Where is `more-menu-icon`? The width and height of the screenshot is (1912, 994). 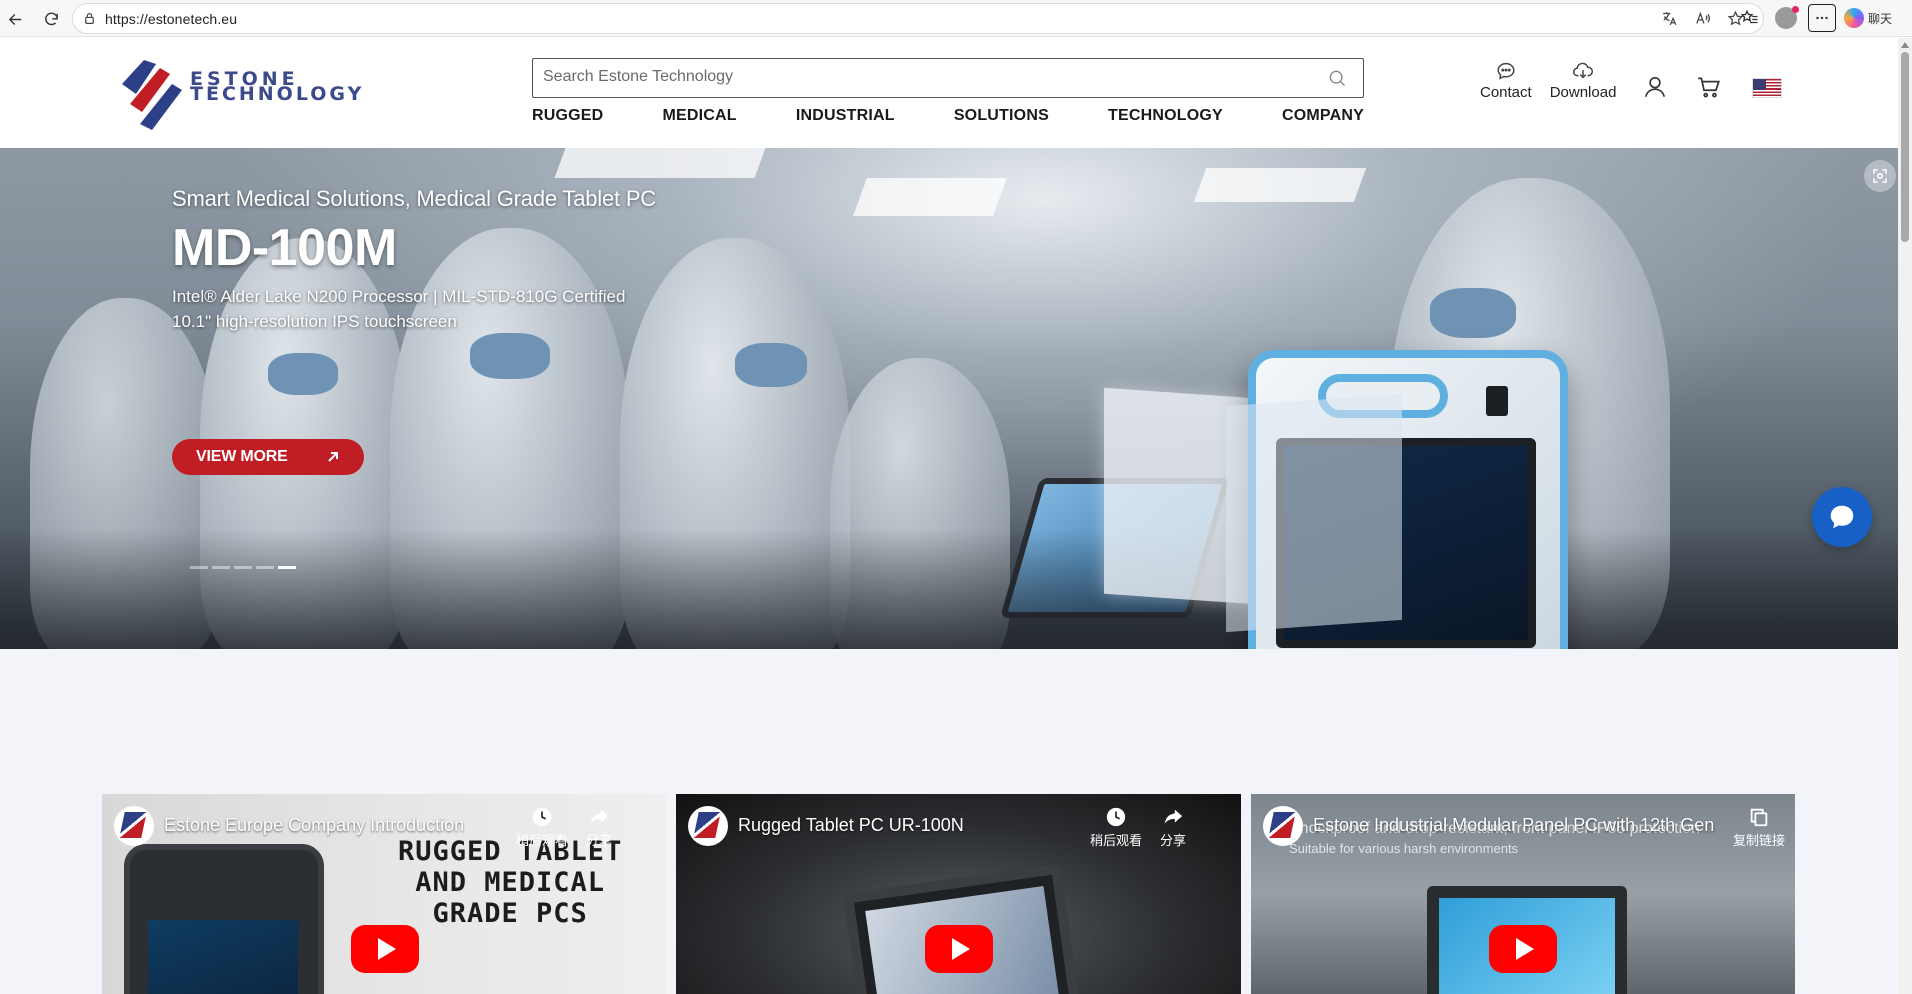 more-menu-icon is located at coordinates (1822, 18).